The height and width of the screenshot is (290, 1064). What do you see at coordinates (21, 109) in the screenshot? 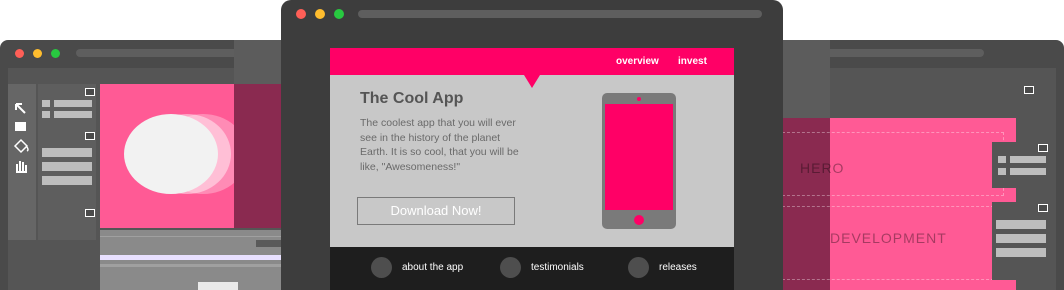
I see `pointer-arrow-icon` at bounding box center [21, 109].